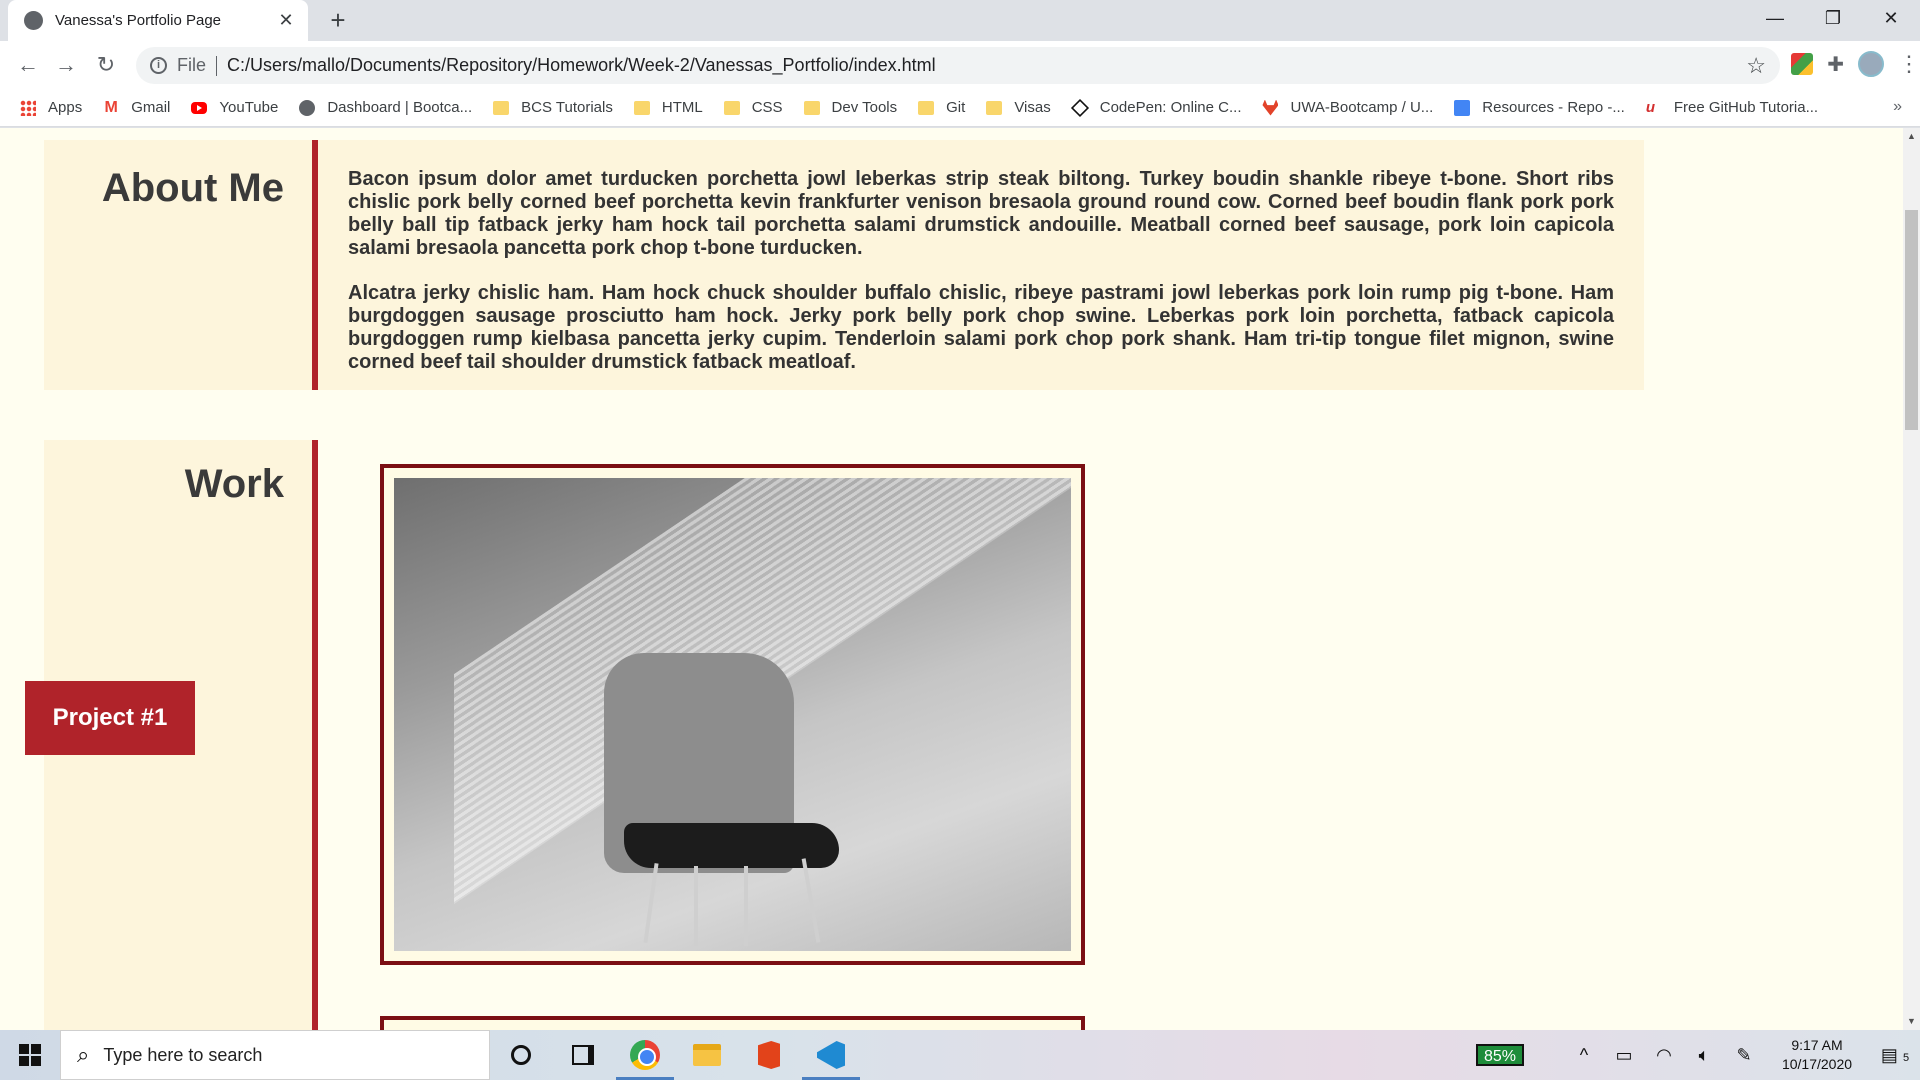  I want to click on bookmark-git: Git, so click(941, 107).